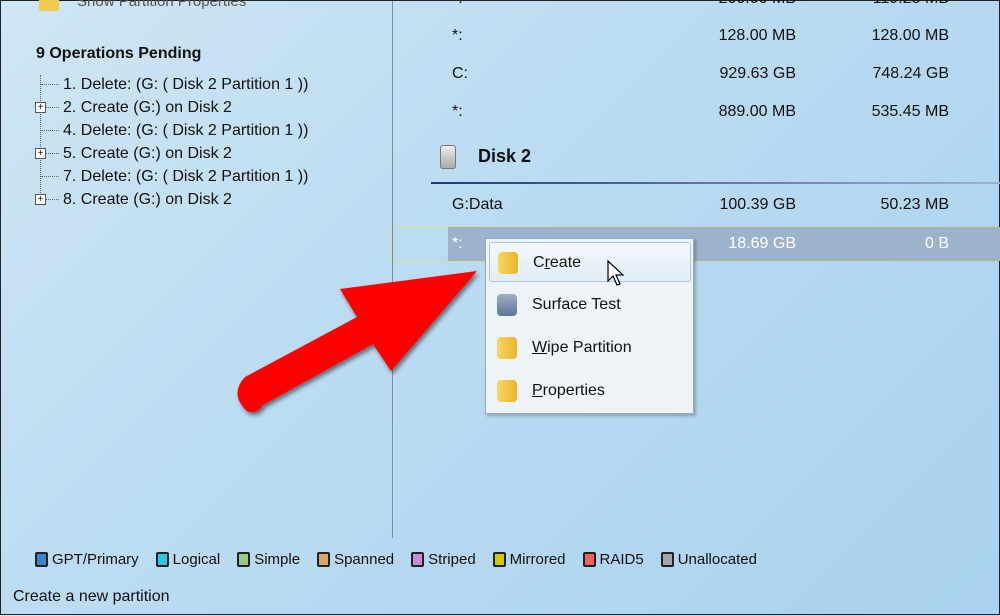  Describe the element at coordinates (95, 559) in the screenshot. I see `legend-label: GPT/Primary` at that location.